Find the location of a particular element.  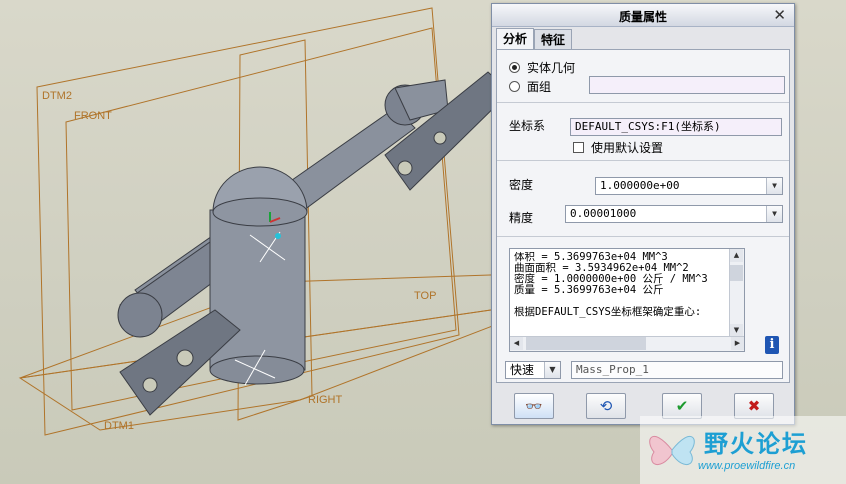

close-icon: ✕ is located at coordinates (779, 15).